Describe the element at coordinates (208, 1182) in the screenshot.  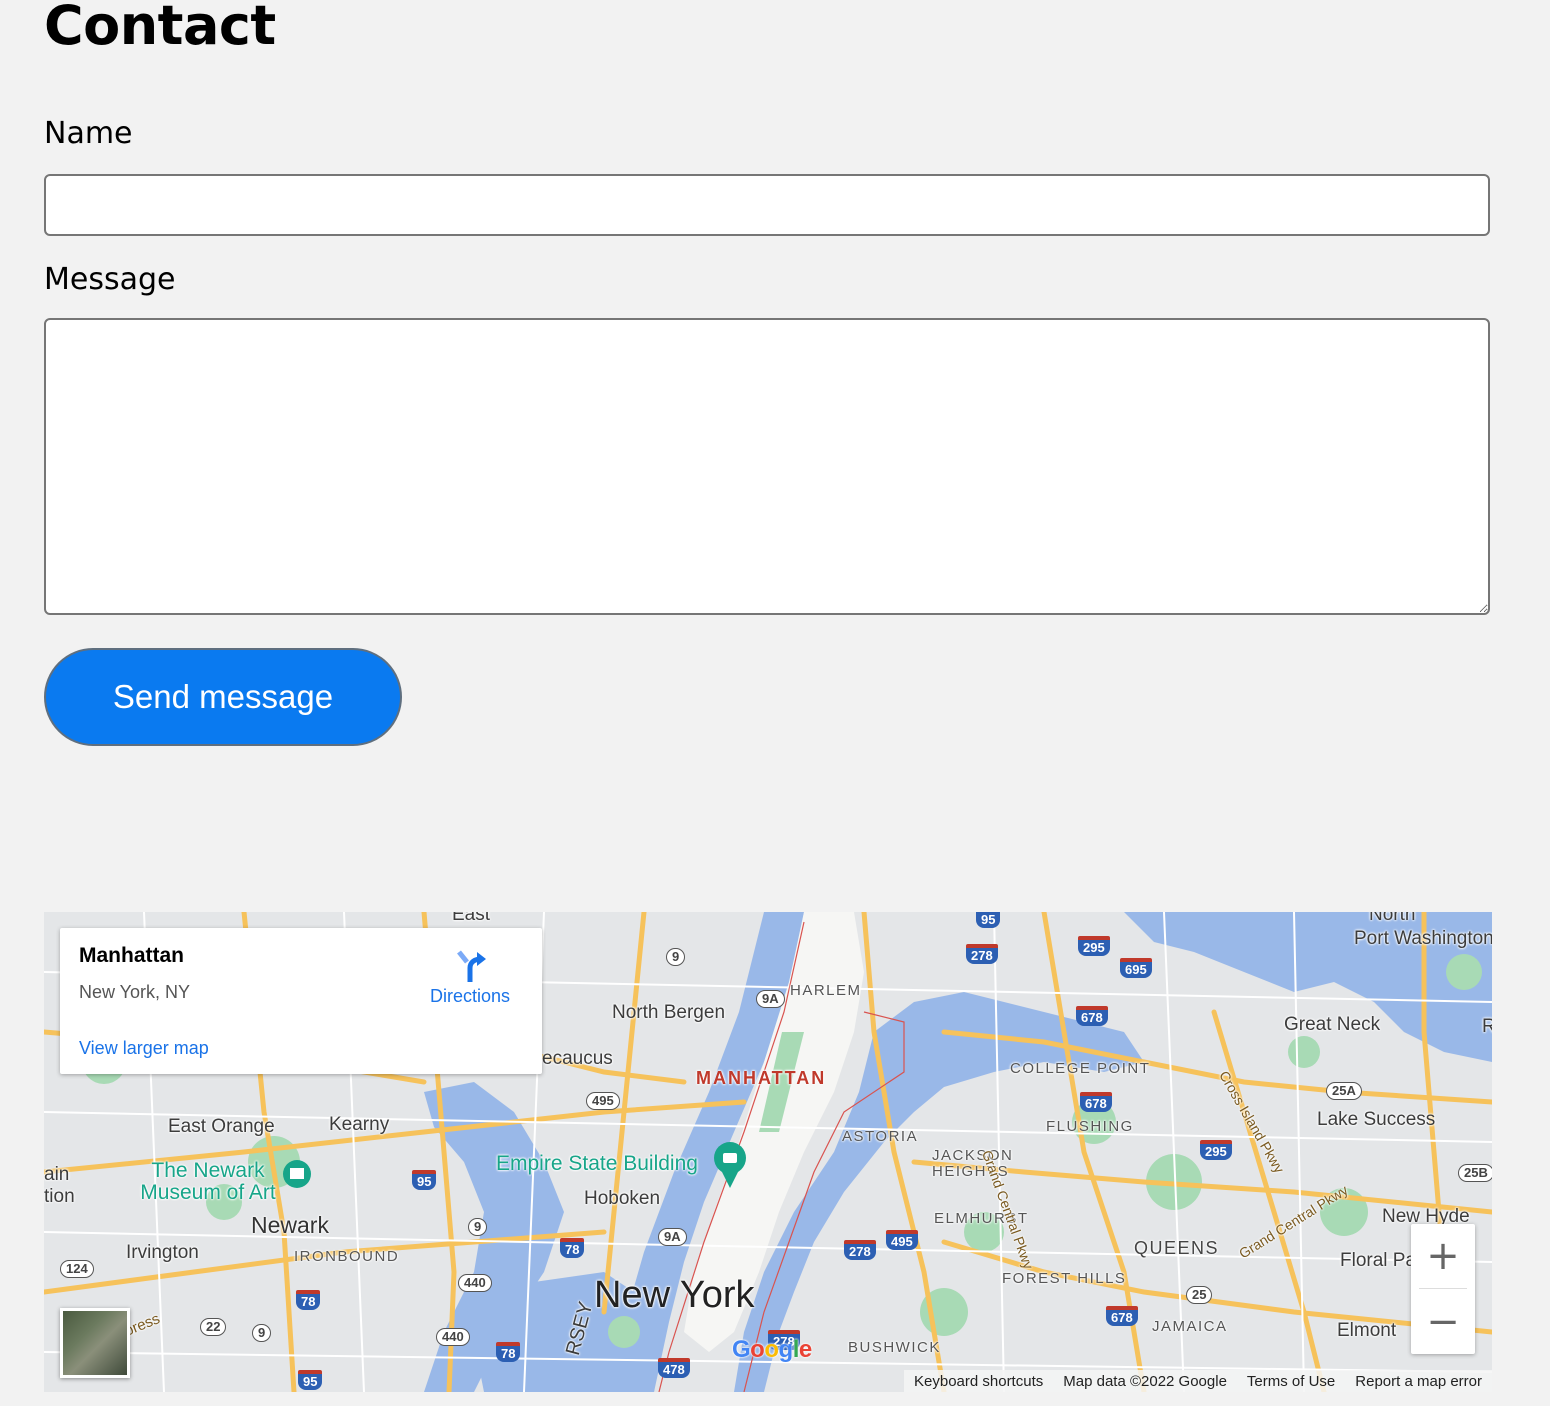
I see `map-label-newark-museum: The Newark Museum of Art` at that location.